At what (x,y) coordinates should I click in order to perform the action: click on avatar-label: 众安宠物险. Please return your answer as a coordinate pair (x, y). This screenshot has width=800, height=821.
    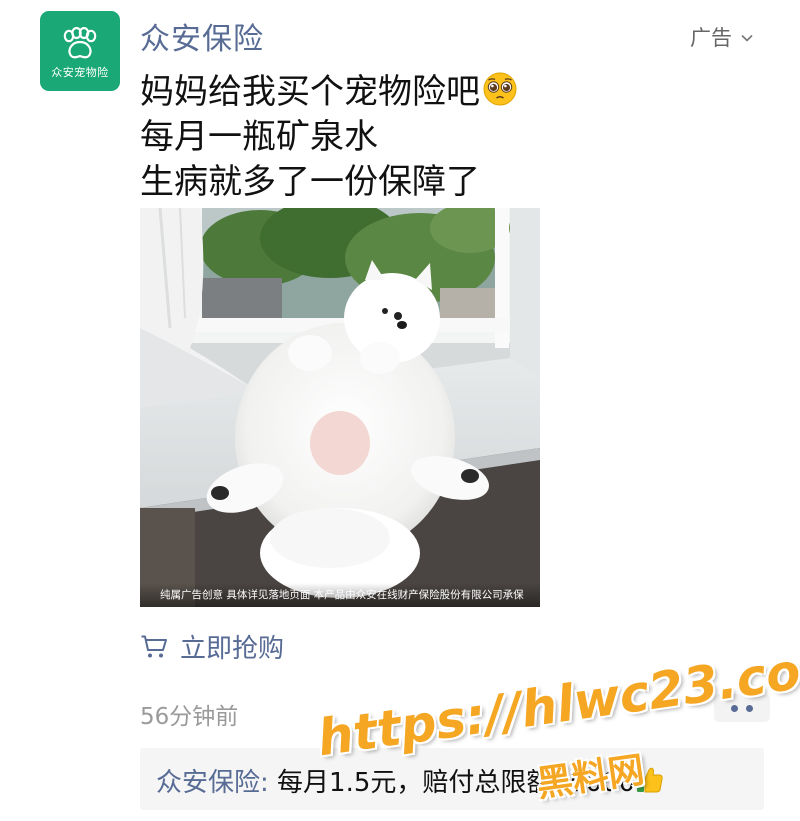
    Looking at the image, I should click on (80, 72).